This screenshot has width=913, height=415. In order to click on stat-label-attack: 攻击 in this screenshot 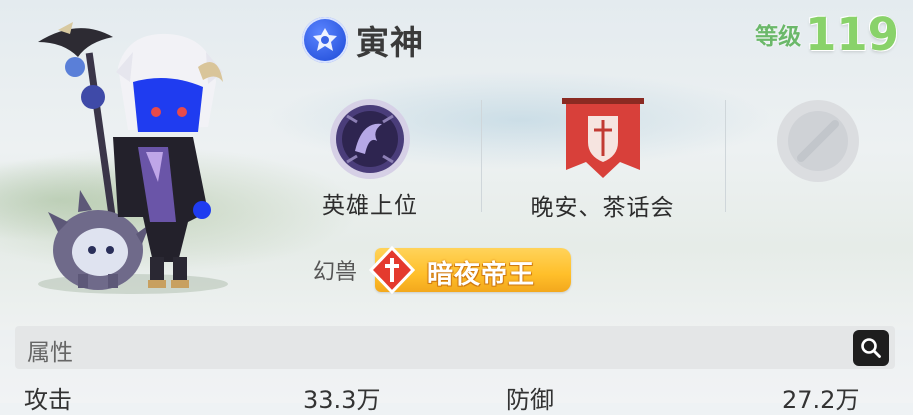, I will do `click(48, 400)`.